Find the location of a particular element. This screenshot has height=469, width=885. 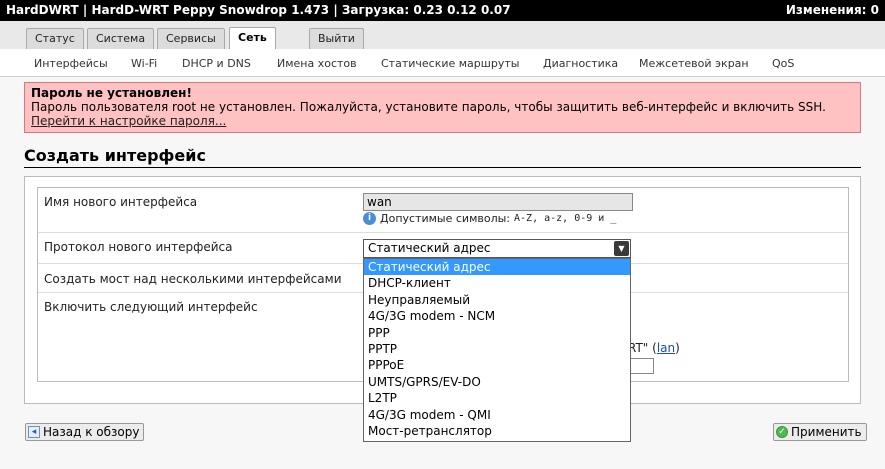

interface-name-label: Имя нового интерфейса is located at coordinates (121, 202).